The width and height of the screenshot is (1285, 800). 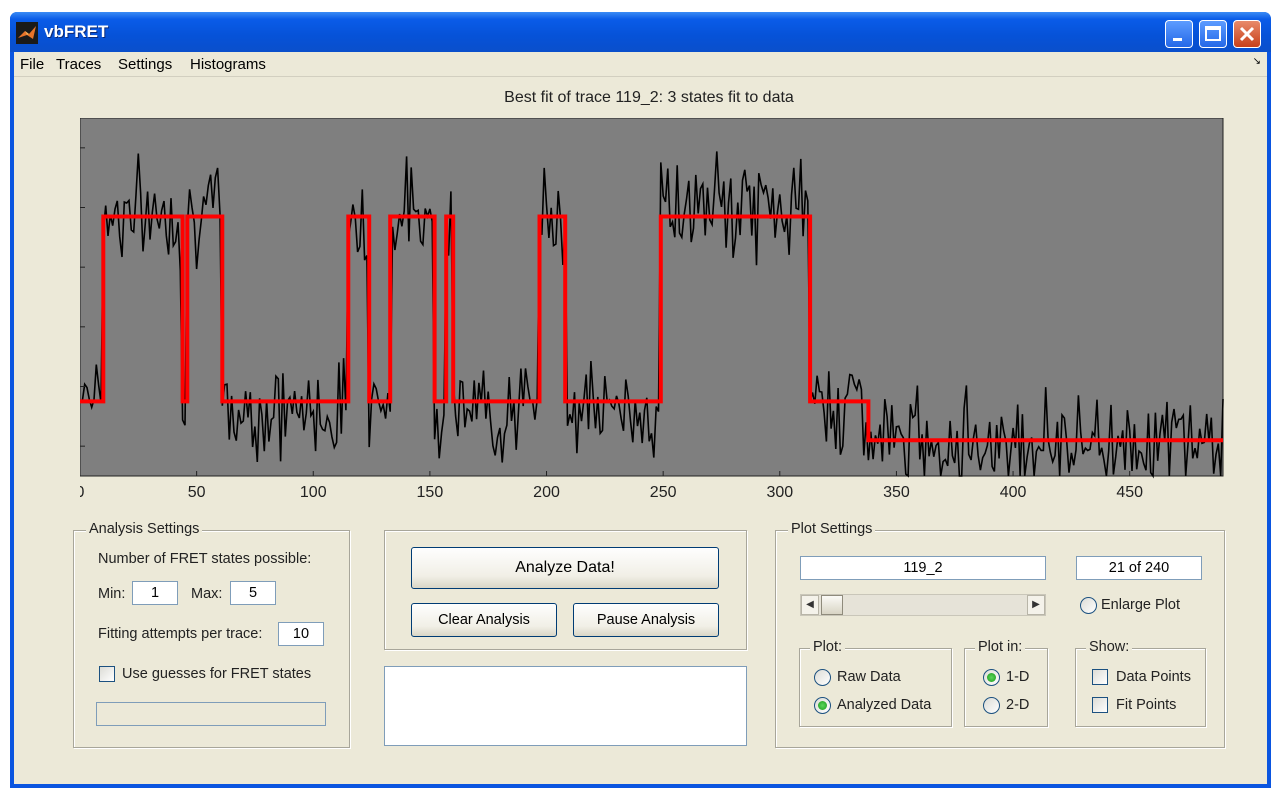 I want to click on min-states-field: 1, so click(x=155, y=593).